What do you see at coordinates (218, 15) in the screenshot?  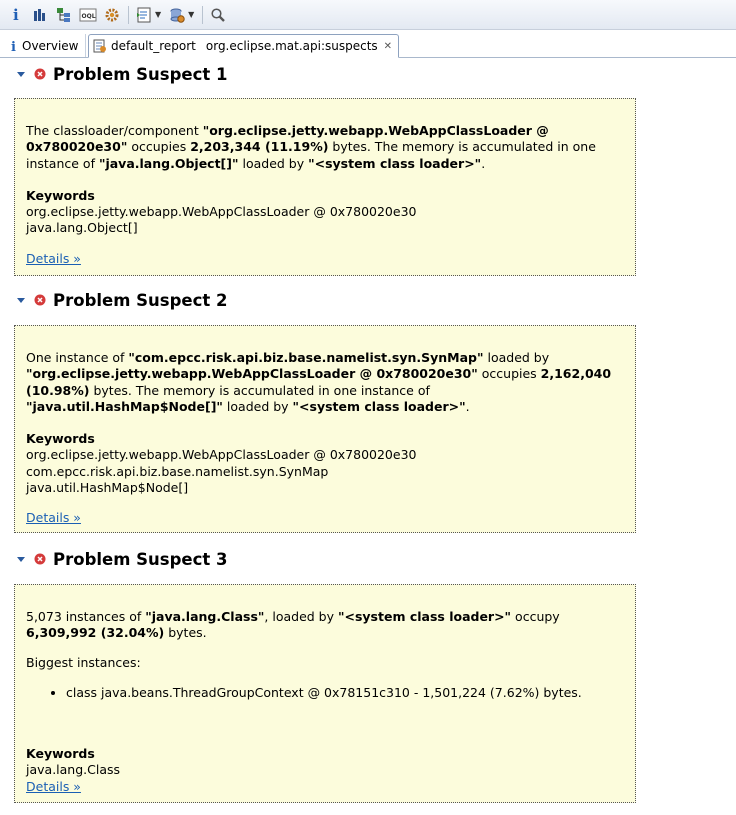 I see `search-icon` at bounding box center [218, 15].